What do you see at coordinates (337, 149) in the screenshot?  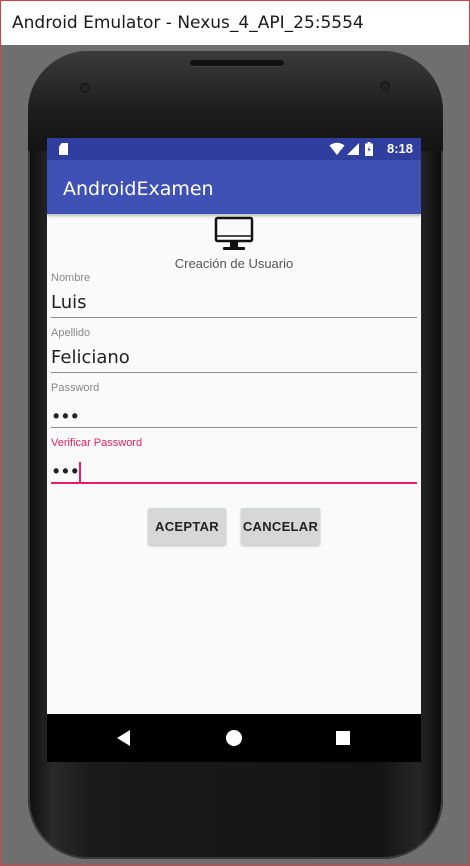 I see `wifi-icon` at bounding box center [337, 149].